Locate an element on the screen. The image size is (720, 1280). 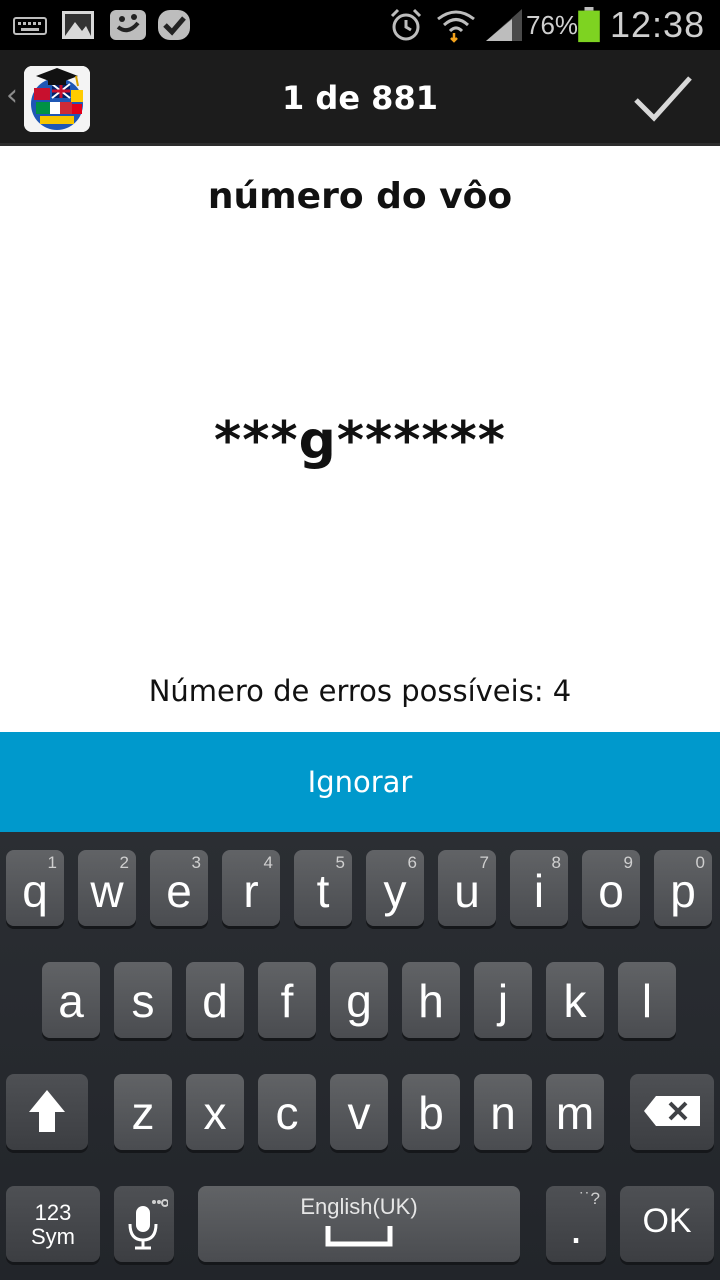
key-n: n is located at coordinates (503, 1112).